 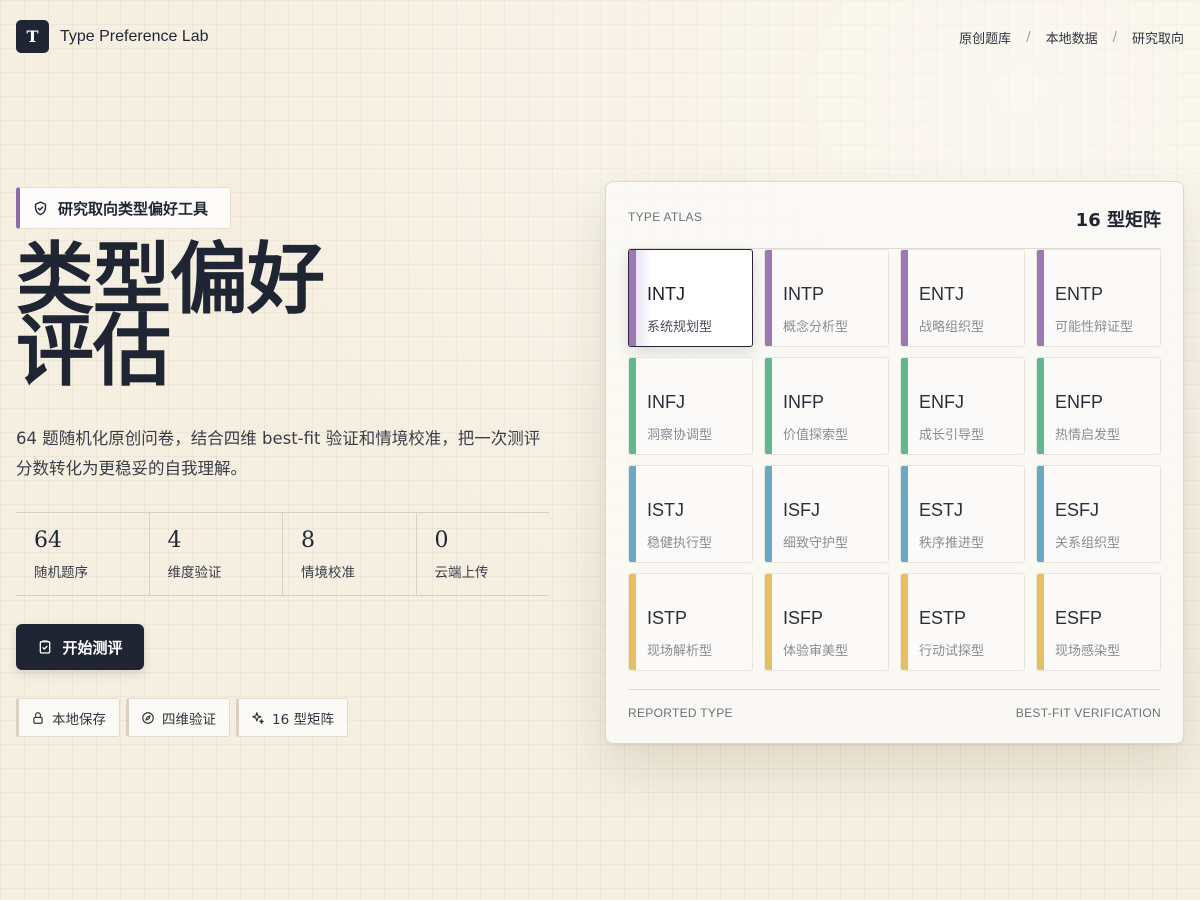 I want to click on type-card-estj: ESTJ 秩序推进型, so click(x=962, y=514).